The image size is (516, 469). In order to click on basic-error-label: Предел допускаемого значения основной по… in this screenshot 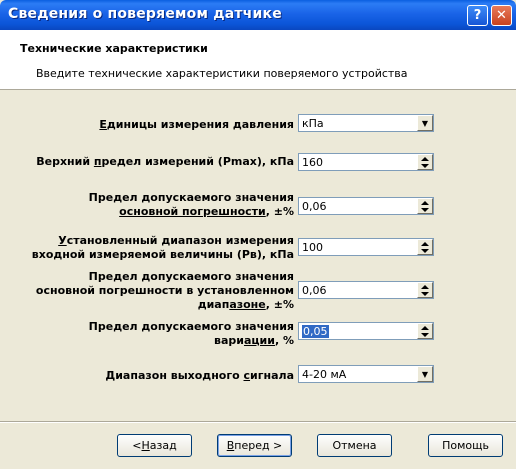, I will do `click(191, 204)`.